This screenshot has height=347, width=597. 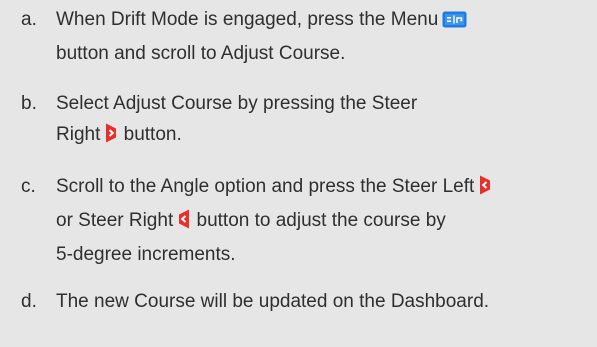 I want to click on step-line: button and scroll to Adjust Course., so click(x=326, y=53).